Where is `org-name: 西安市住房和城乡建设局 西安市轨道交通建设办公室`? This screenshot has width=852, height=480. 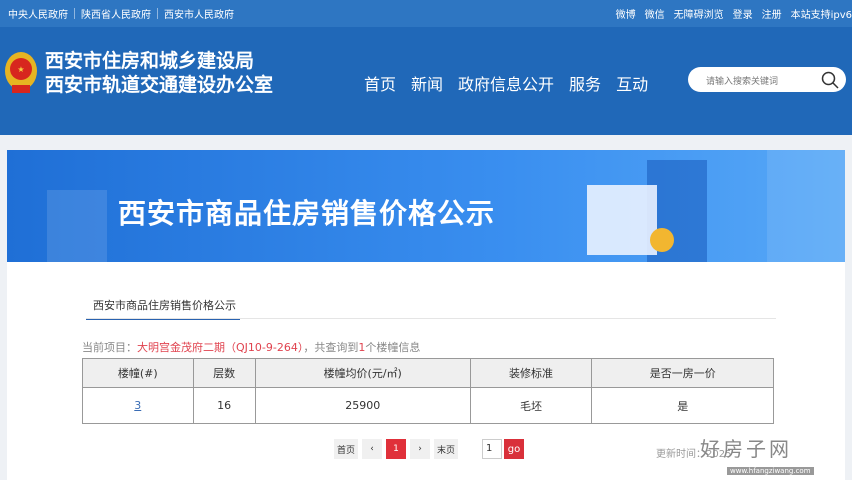 org-name: 西安市住房和城乡建设局 西安市轨道交通建设办公室 is located at coordinates (159, 73).